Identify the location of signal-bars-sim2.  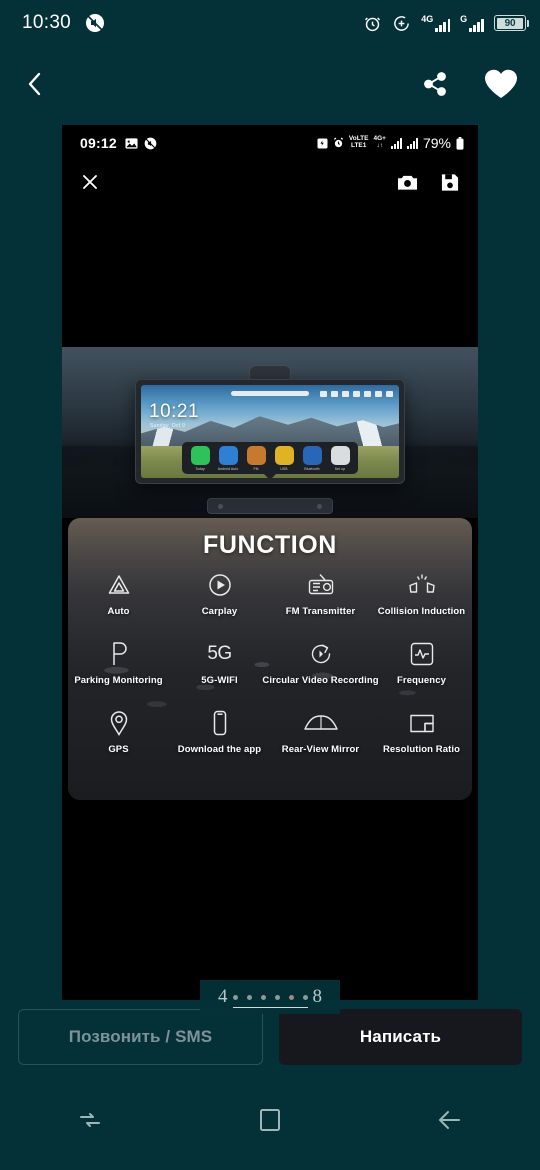
(412, 143).